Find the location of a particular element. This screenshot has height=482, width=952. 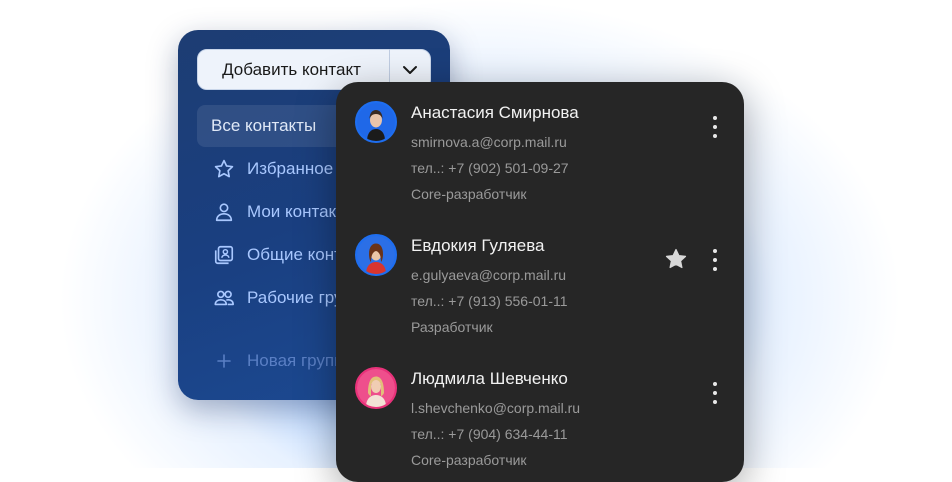

contact-name: Людмила Шевченко is located at coordinates (489, 378).